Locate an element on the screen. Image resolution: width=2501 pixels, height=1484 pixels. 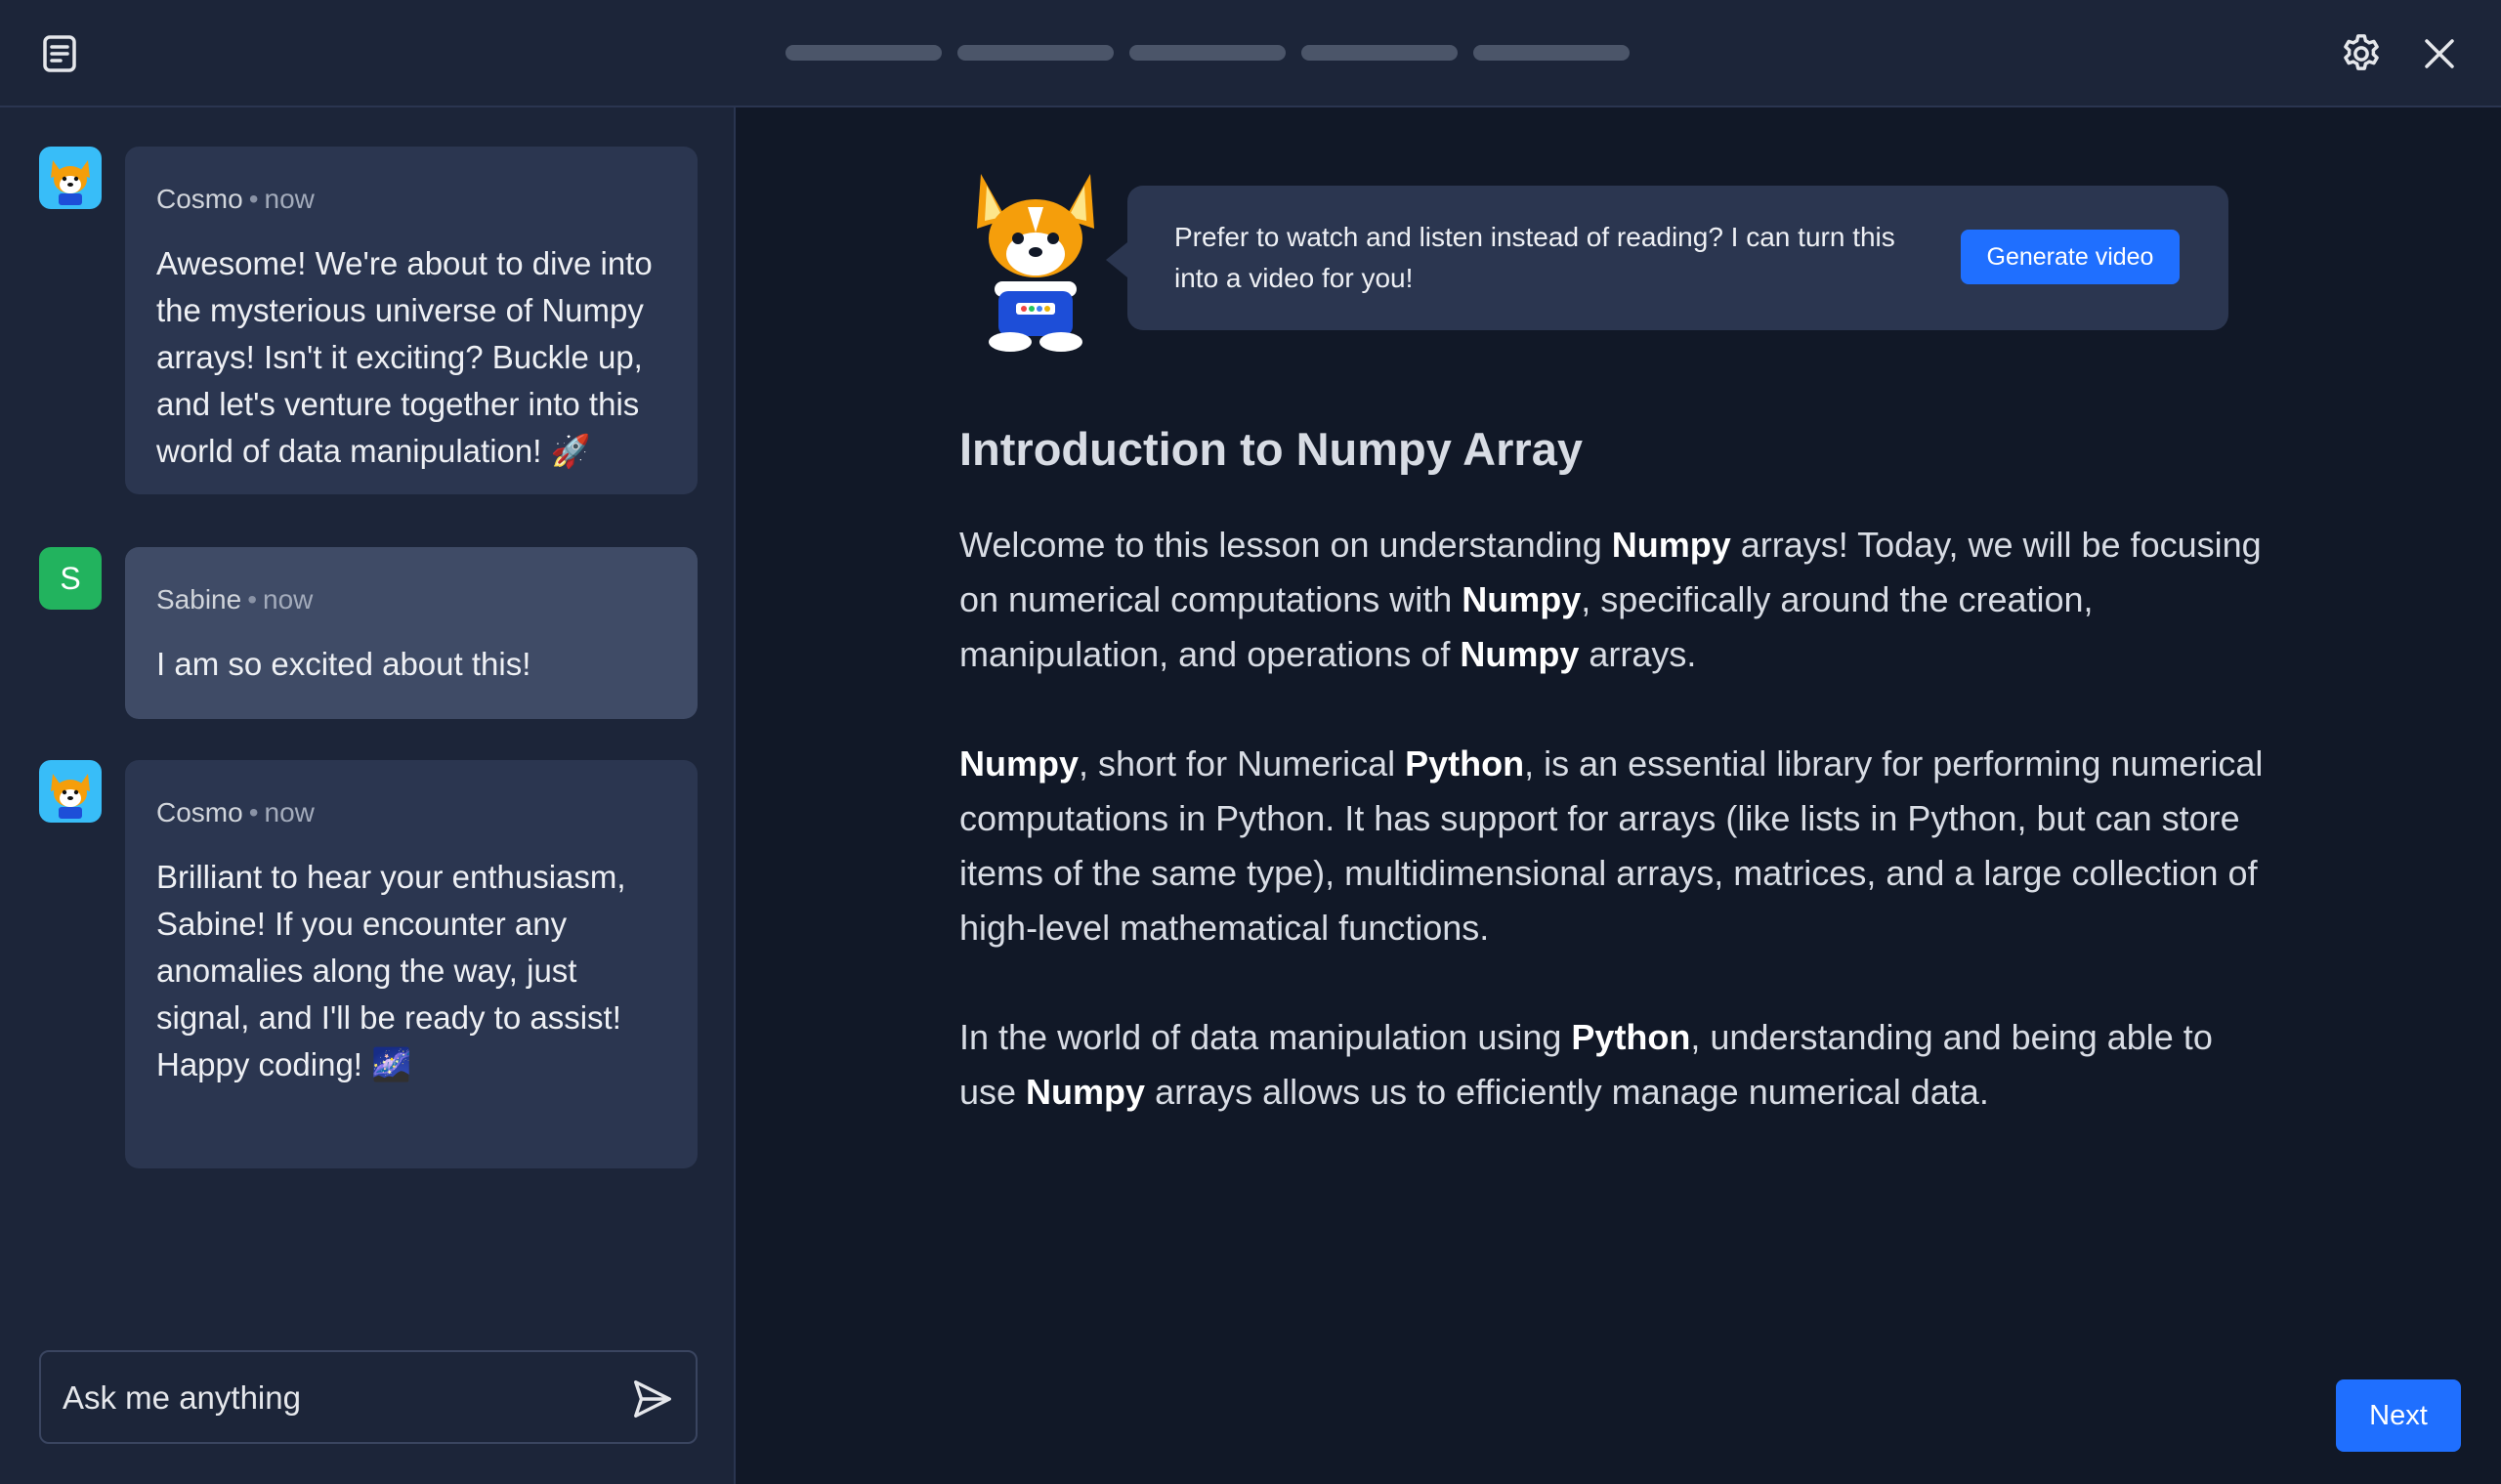
send-button is located at coordinates (652, 1399).